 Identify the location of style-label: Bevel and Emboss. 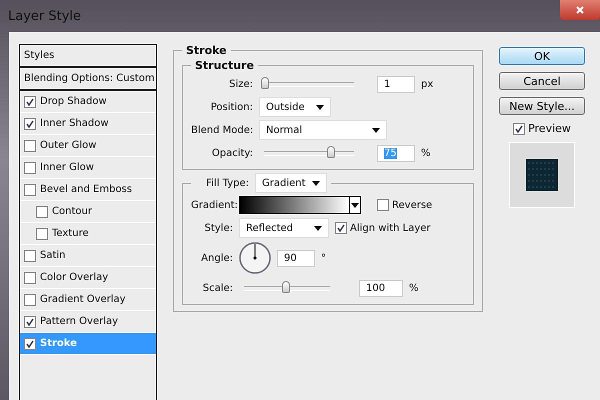
(86, 189).